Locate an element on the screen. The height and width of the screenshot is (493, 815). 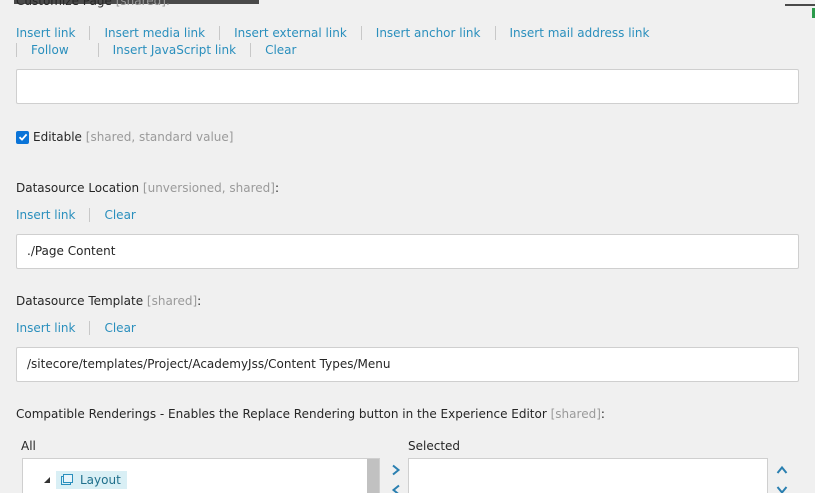
tree-collapse-icon is located at coordinates (47, 480).